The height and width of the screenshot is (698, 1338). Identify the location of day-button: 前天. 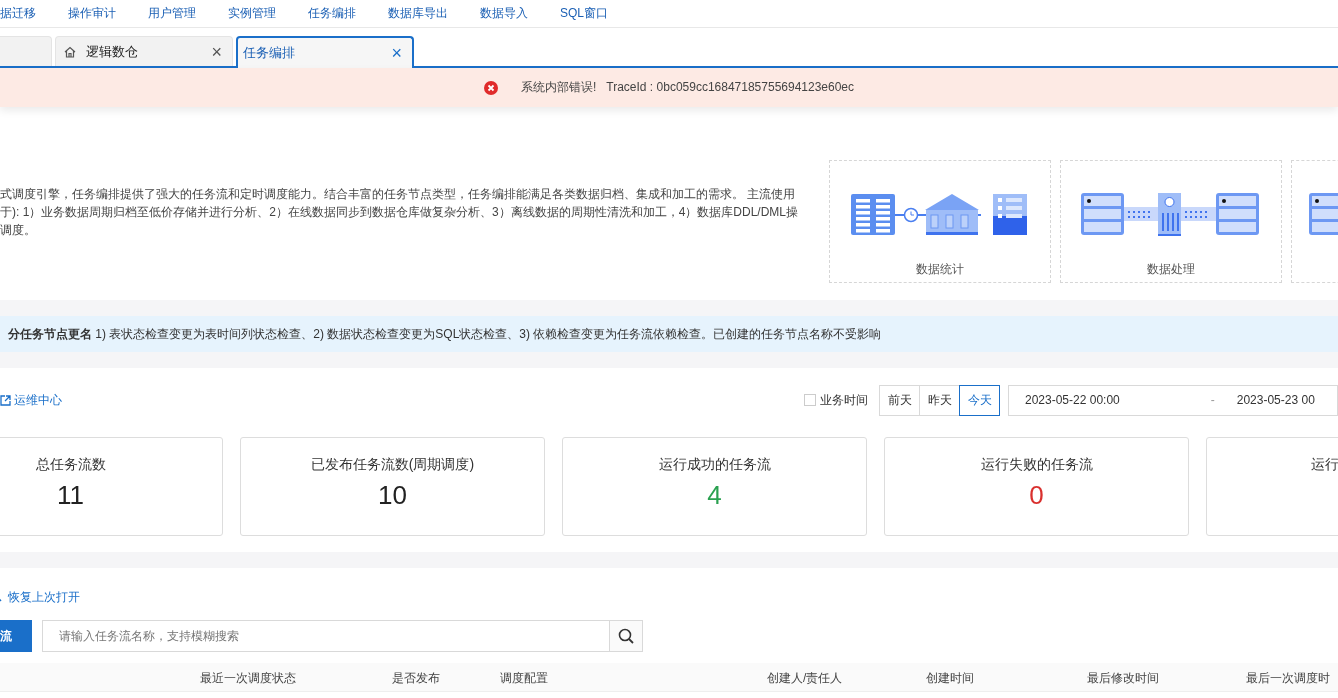
(899, 400).